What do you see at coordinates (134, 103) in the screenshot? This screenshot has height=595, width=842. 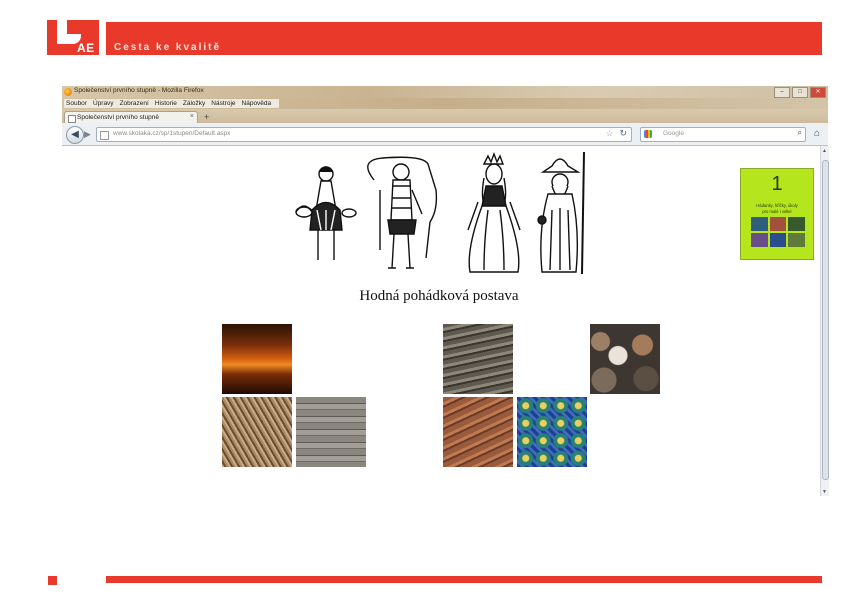 I see `menu-zobrazeni: Zobrazení` at bounding box center [134, 103].